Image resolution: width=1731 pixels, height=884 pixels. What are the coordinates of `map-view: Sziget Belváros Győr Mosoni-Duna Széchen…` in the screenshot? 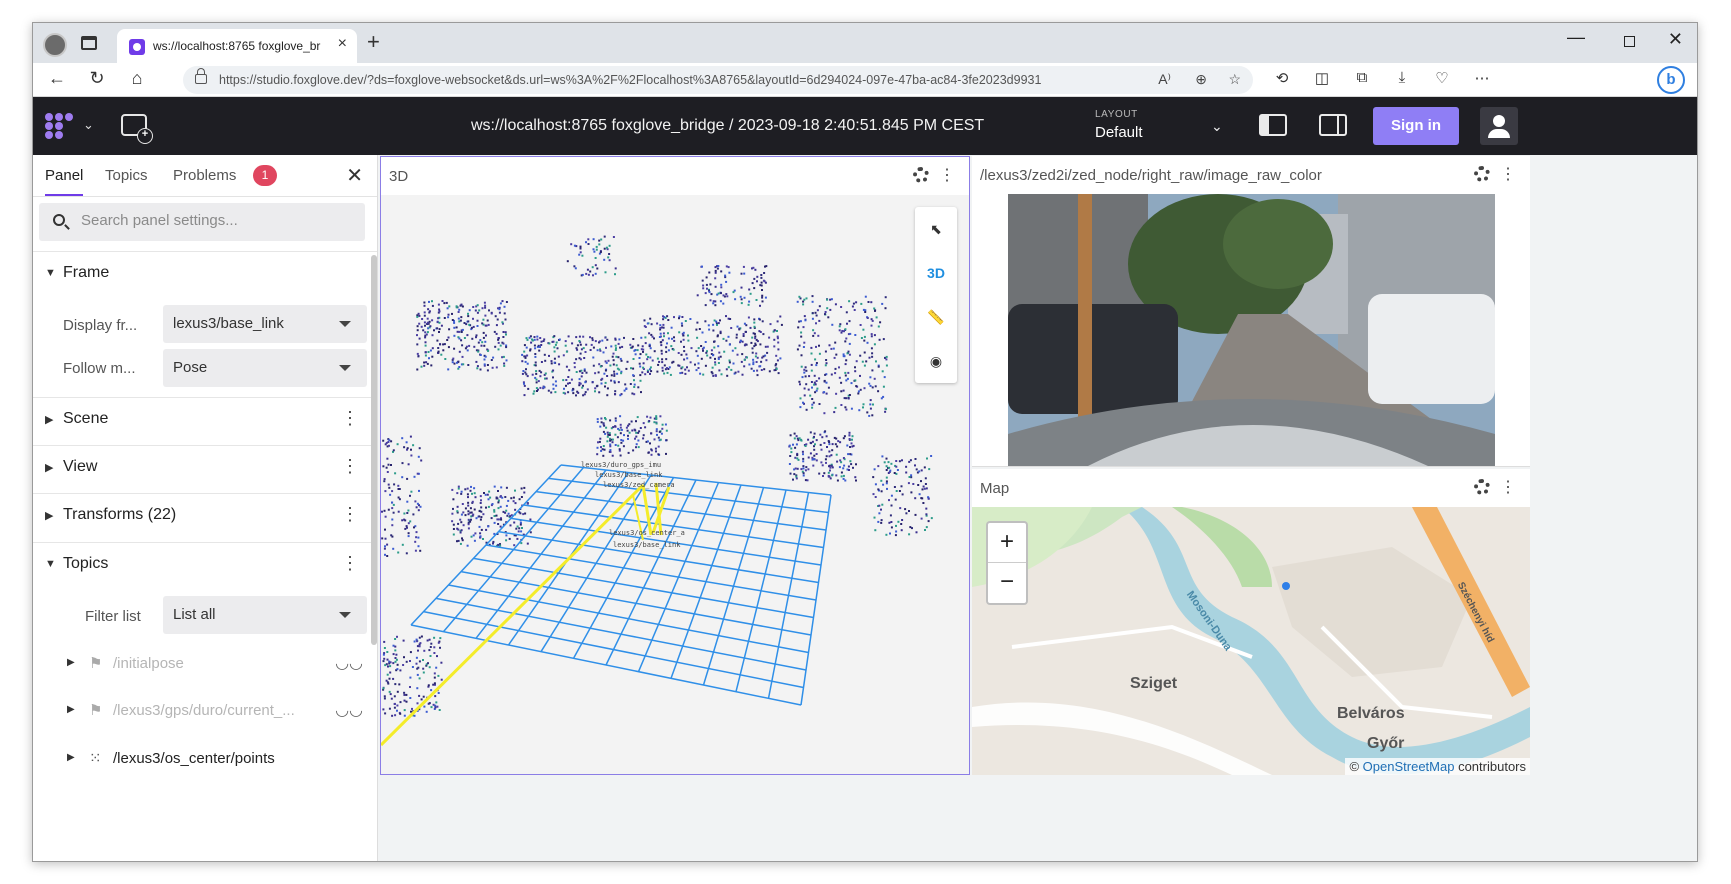 It's located at (1251, 641).